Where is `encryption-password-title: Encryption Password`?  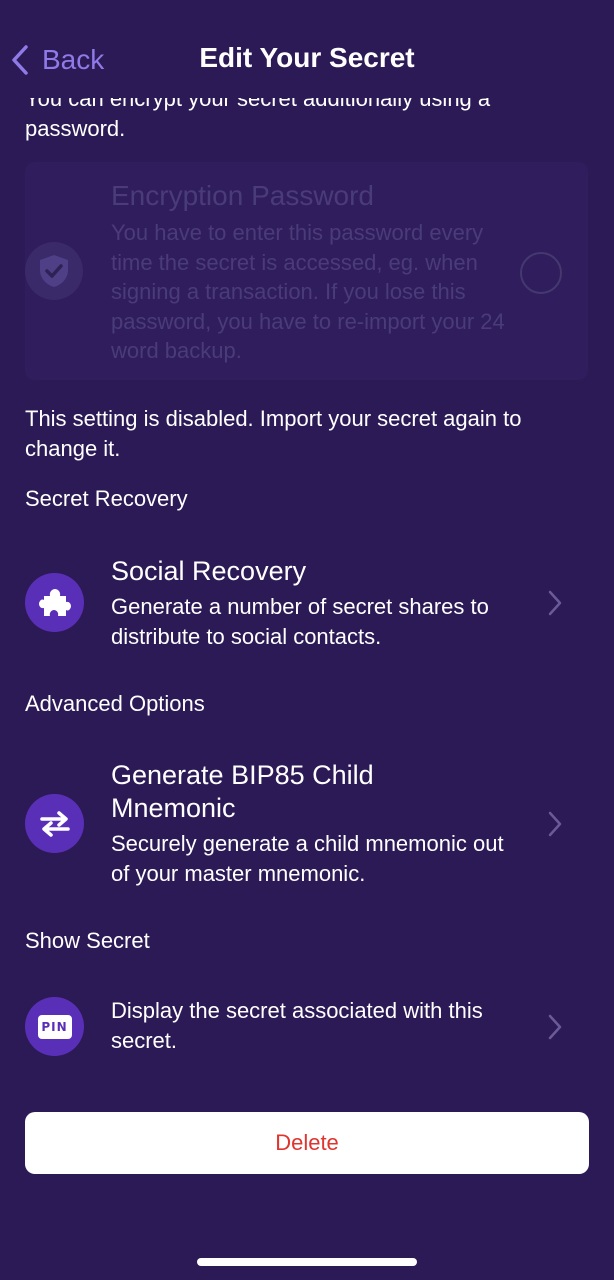
encryption-password-title: Encryption Password is located at coordinates (243, 195).